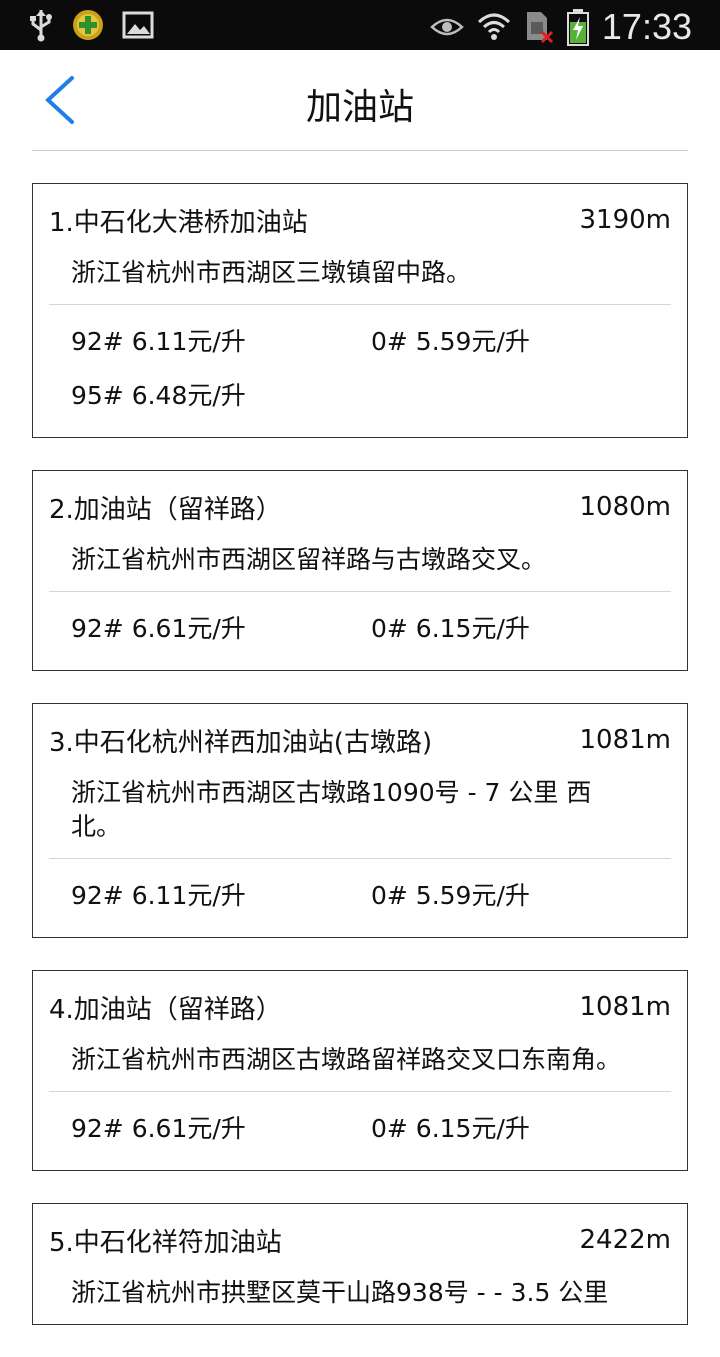  I want to click on station-name: 4.加油站（留祥路）, so click(165, 1009).